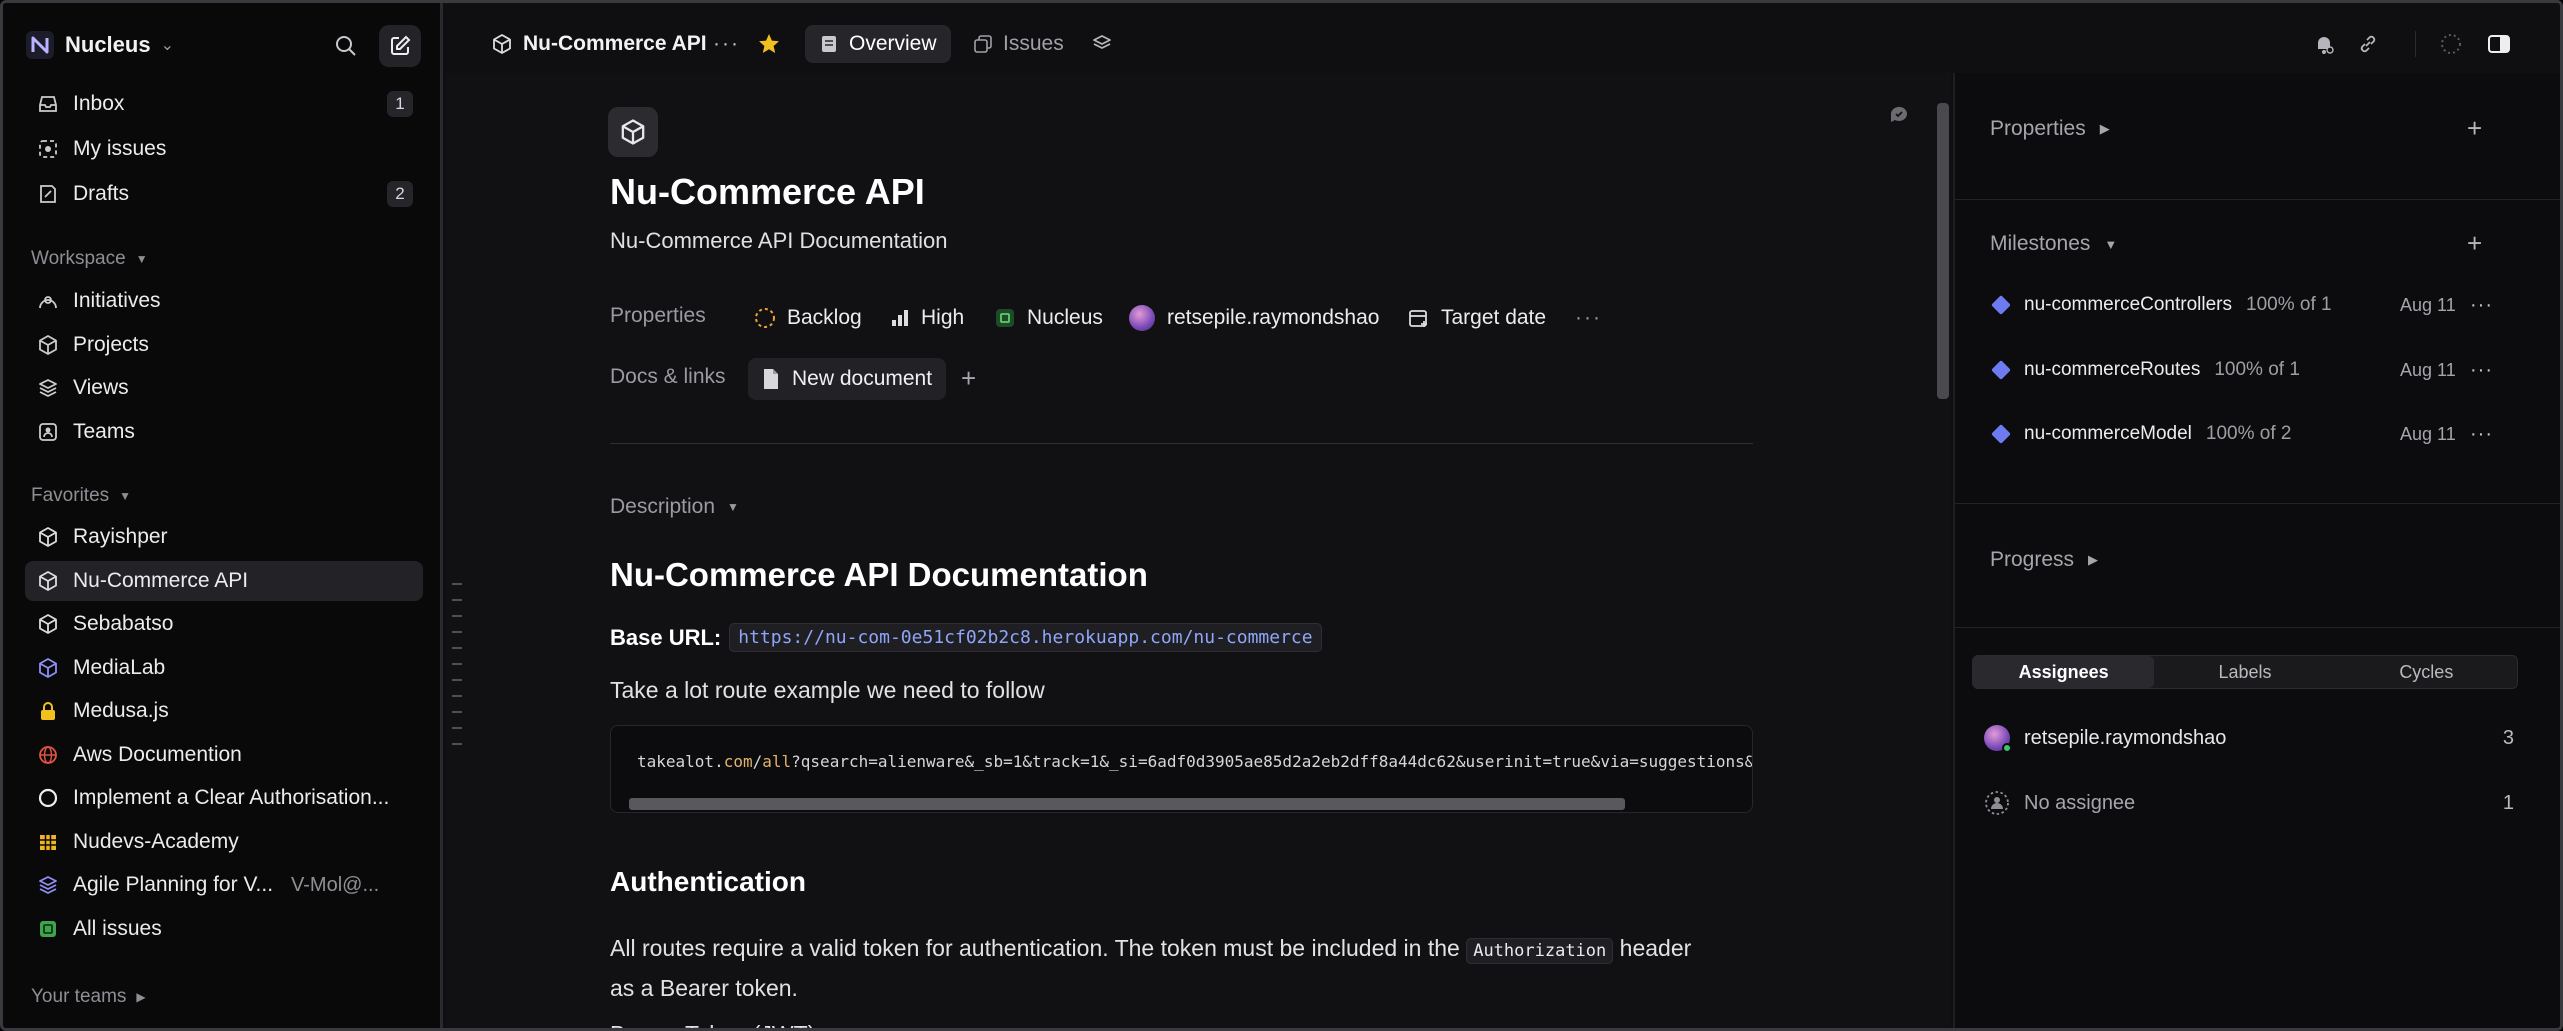 This screenshot has height=1031, width=2563. What do you see at coordinates (878, 44) in the screenshot?
I see `tab-overview: Overview` at bounding box center [878, 44].